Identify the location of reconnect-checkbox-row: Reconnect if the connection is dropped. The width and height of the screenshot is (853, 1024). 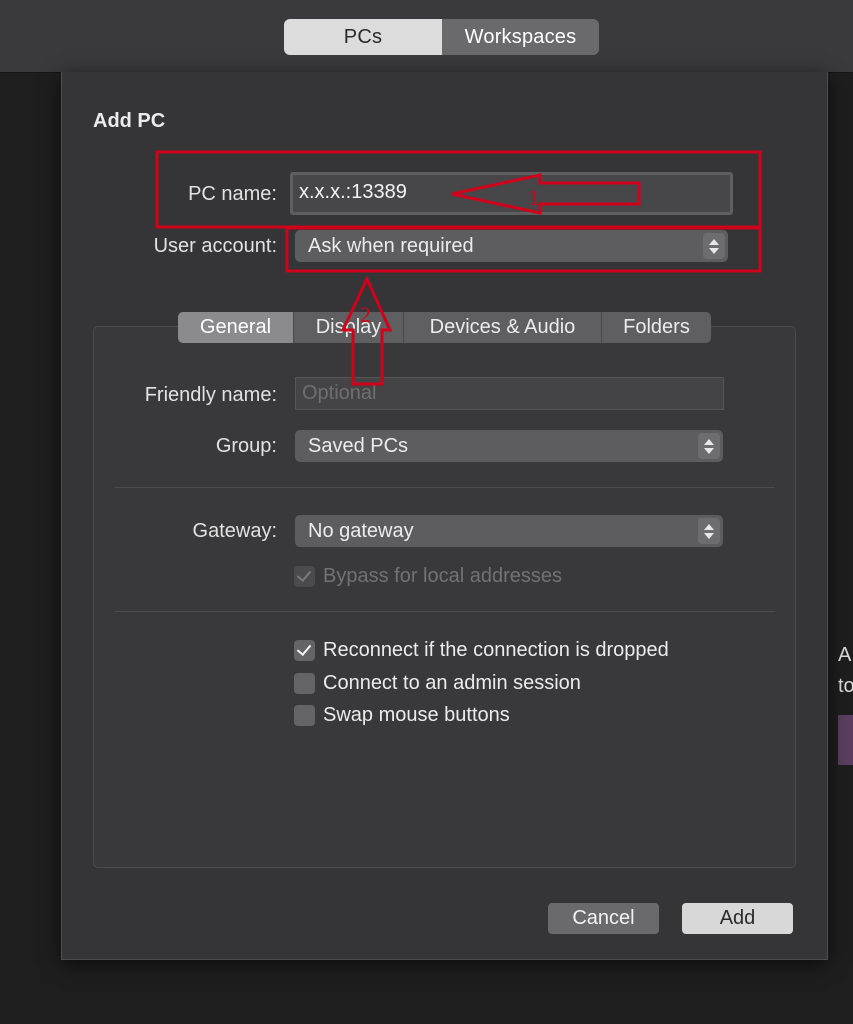
(481, 650).